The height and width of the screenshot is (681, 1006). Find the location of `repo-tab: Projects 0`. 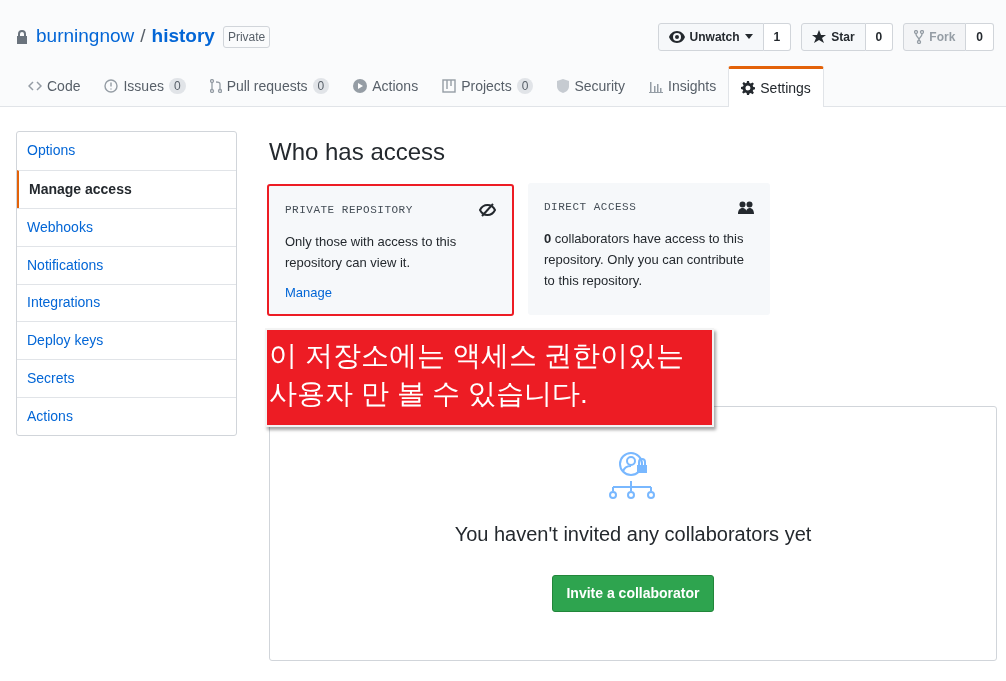

repo-tab: Projects 0 is located at coordinates (488, 86).